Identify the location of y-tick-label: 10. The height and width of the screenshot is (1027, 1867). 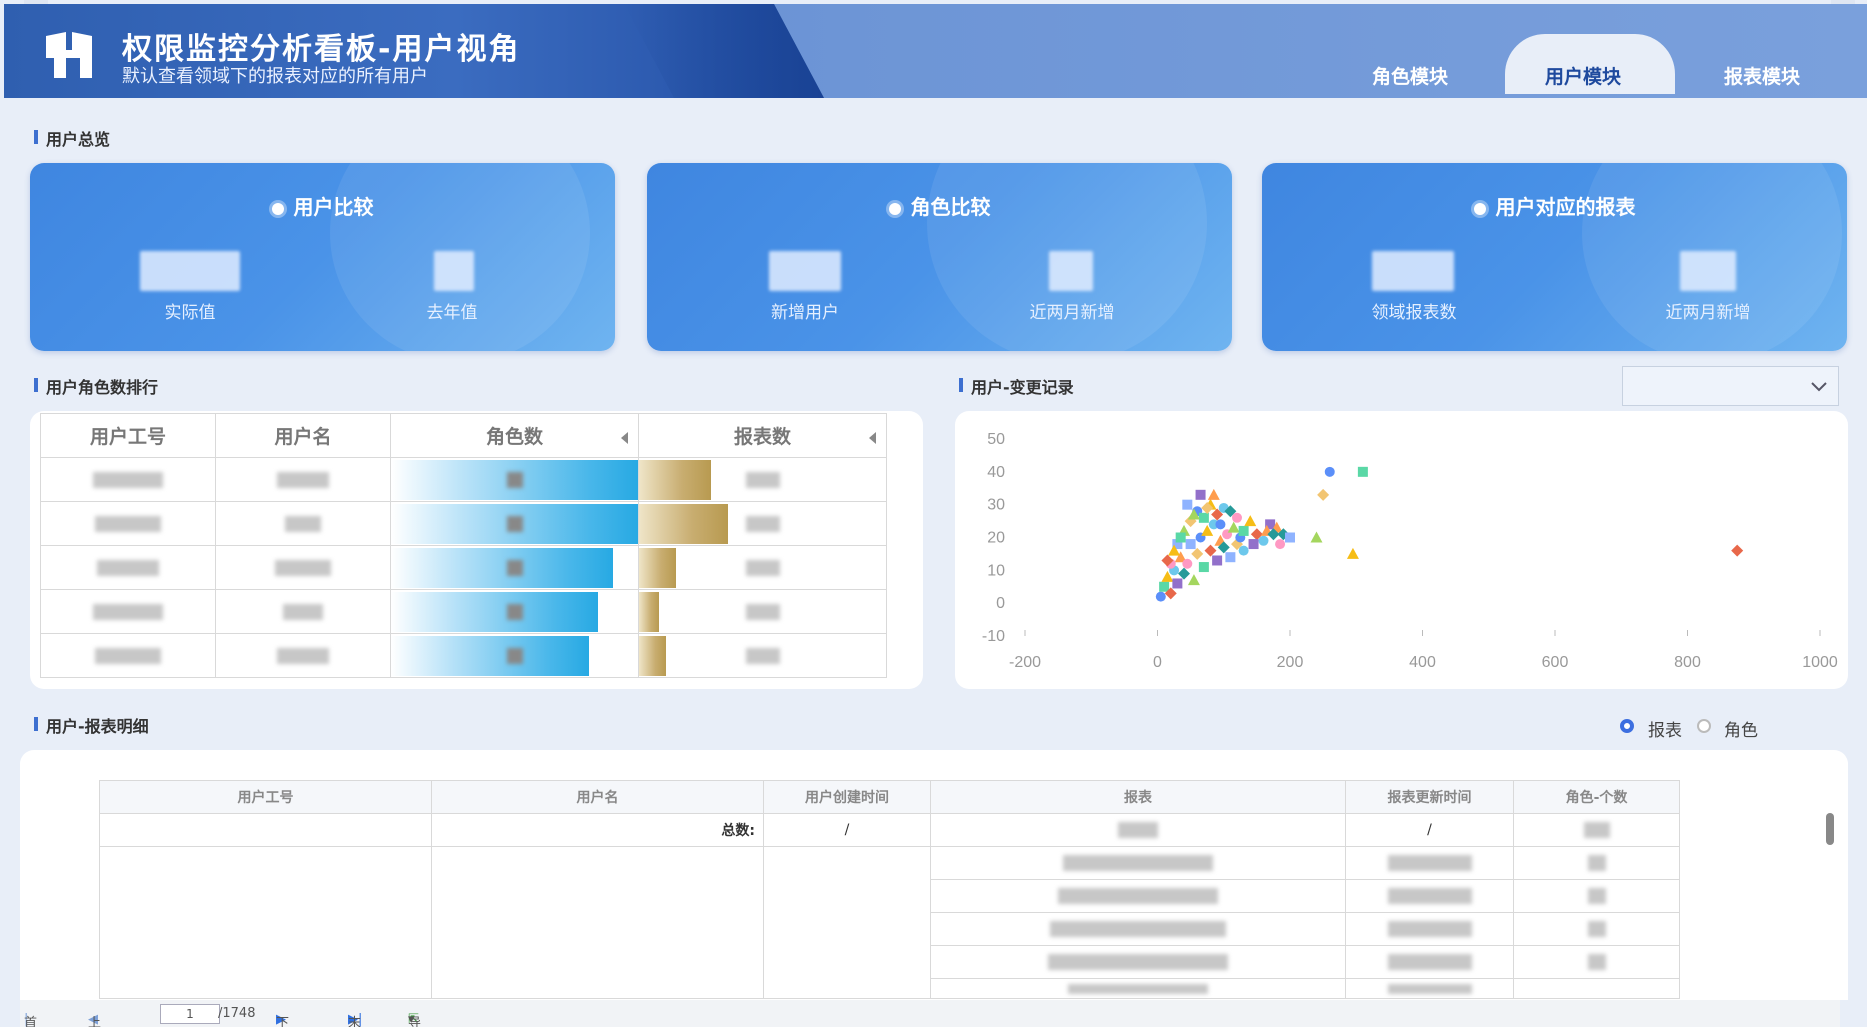
(996, 570).